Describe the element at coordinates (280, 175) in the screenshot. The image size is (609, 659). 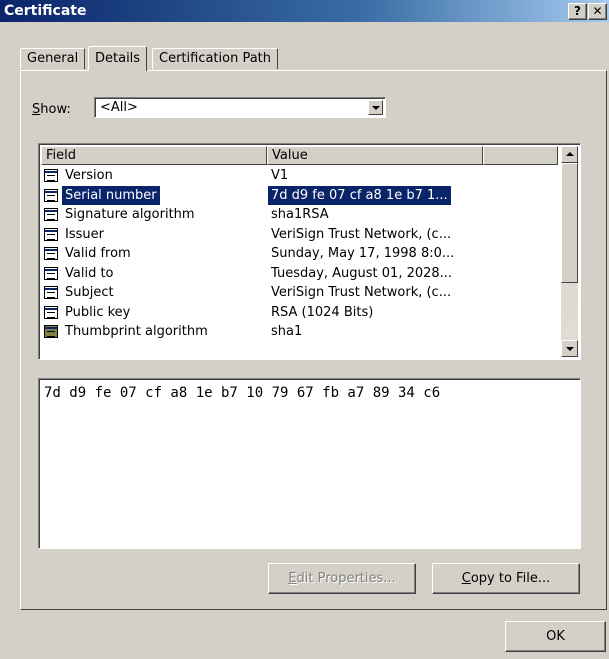
I see `field-value: V1` at that location.